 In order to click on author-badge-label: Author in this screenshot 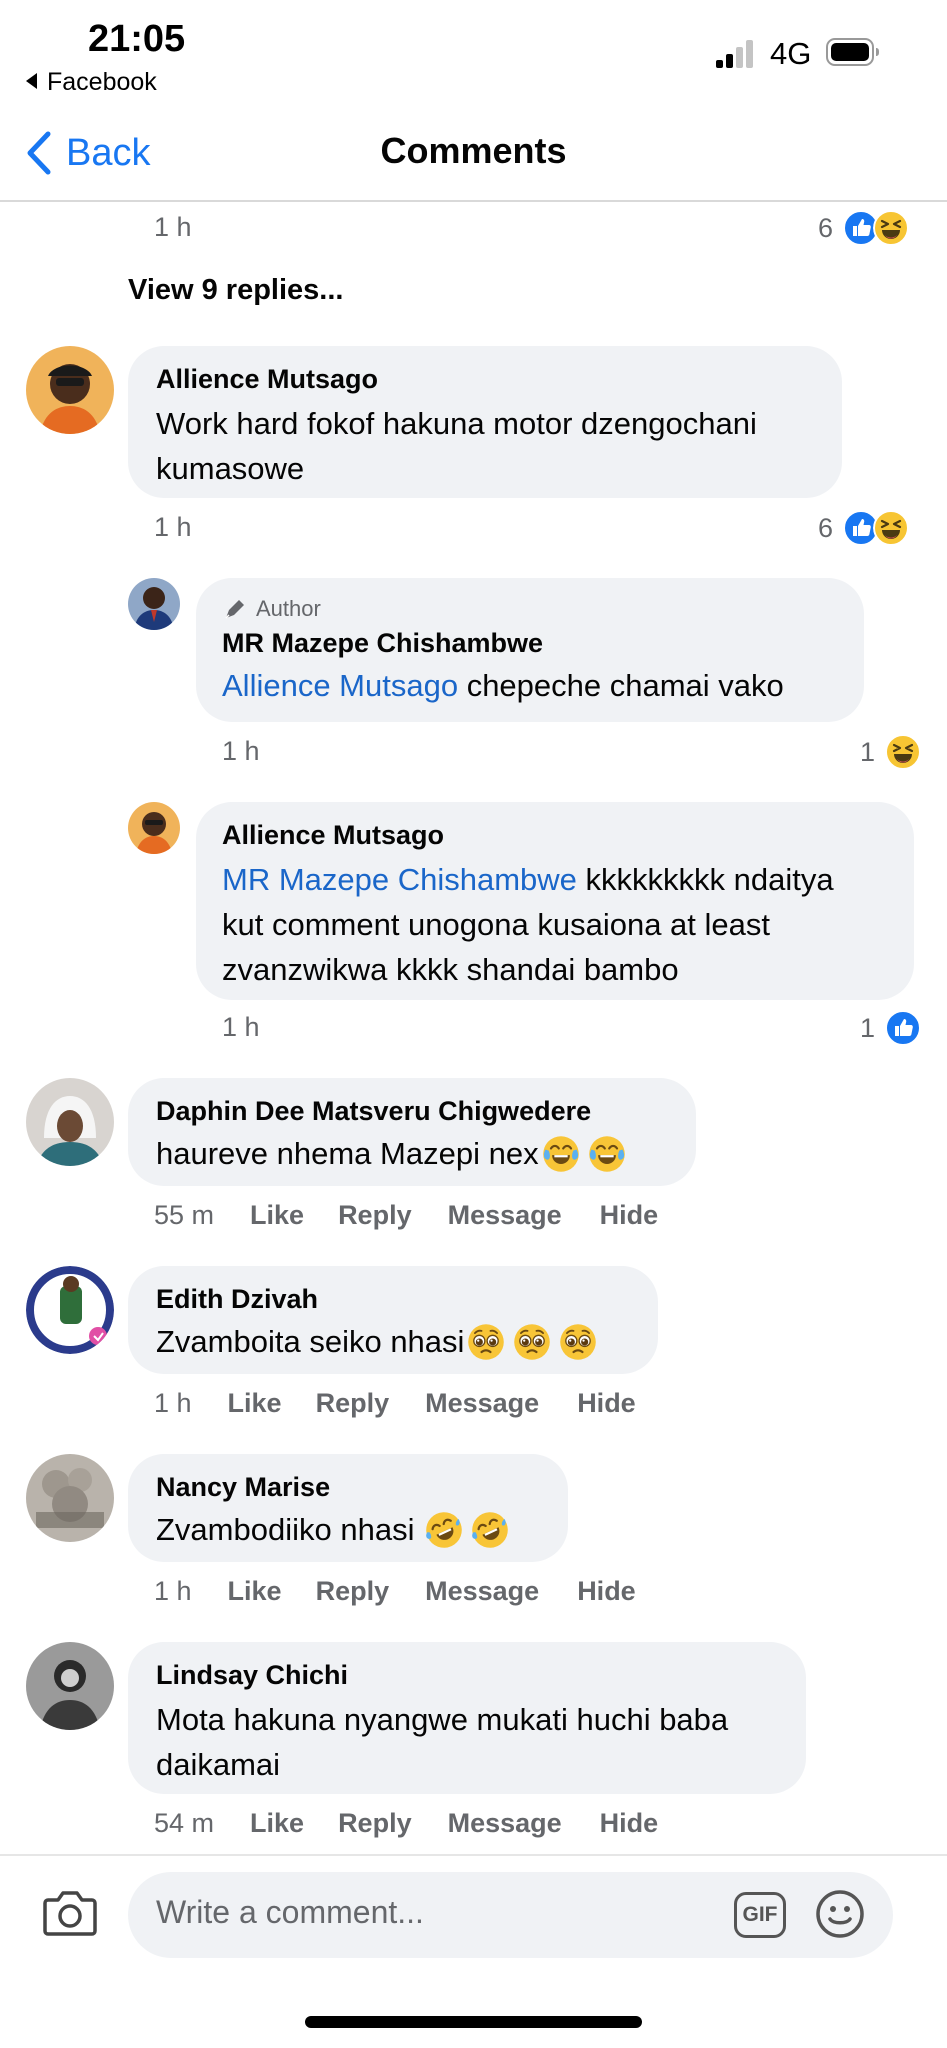, I will do `click(288, 608)`.